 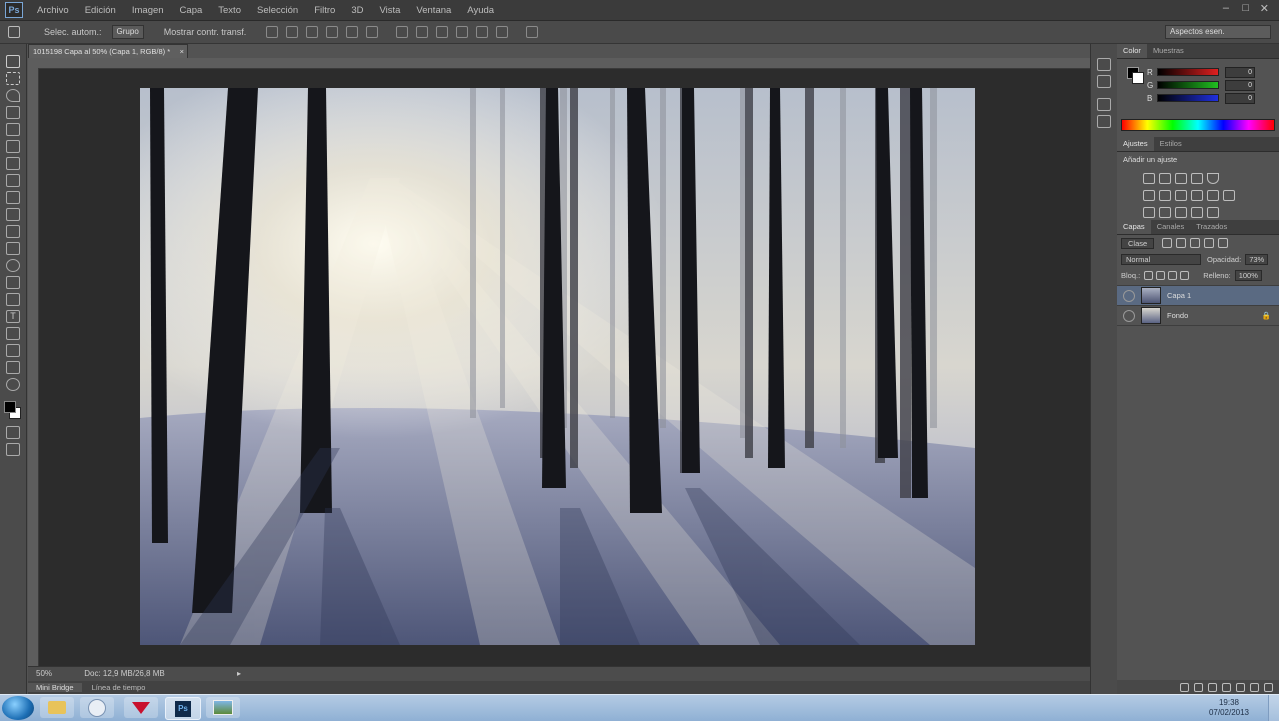 I want to click on exposure-icon, so click(x=1197, y=178).